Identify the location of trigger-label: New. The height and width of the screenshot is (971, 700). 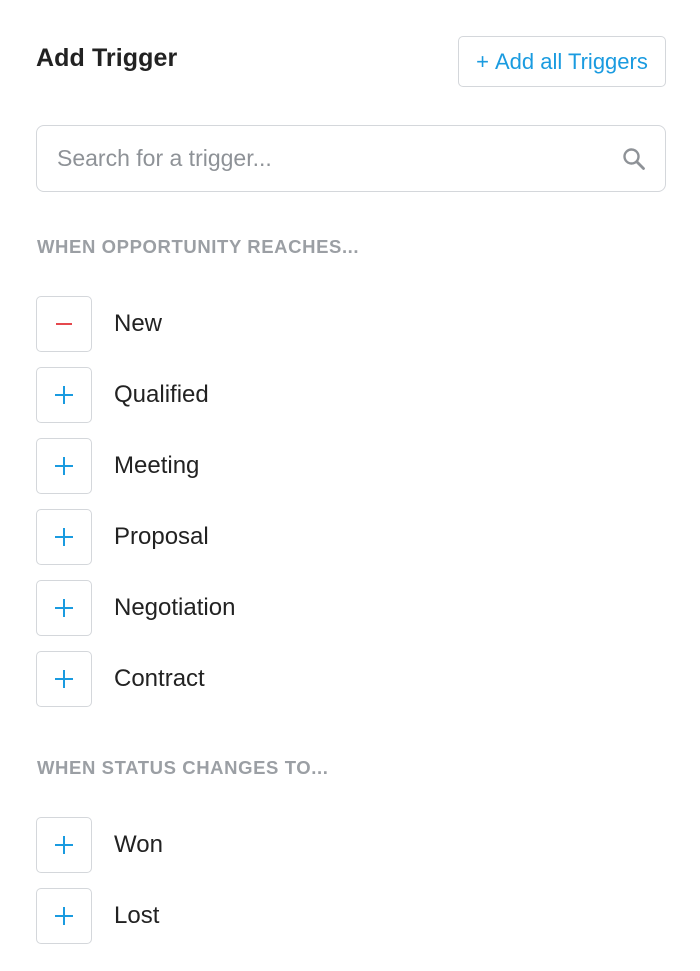
(138, 323).